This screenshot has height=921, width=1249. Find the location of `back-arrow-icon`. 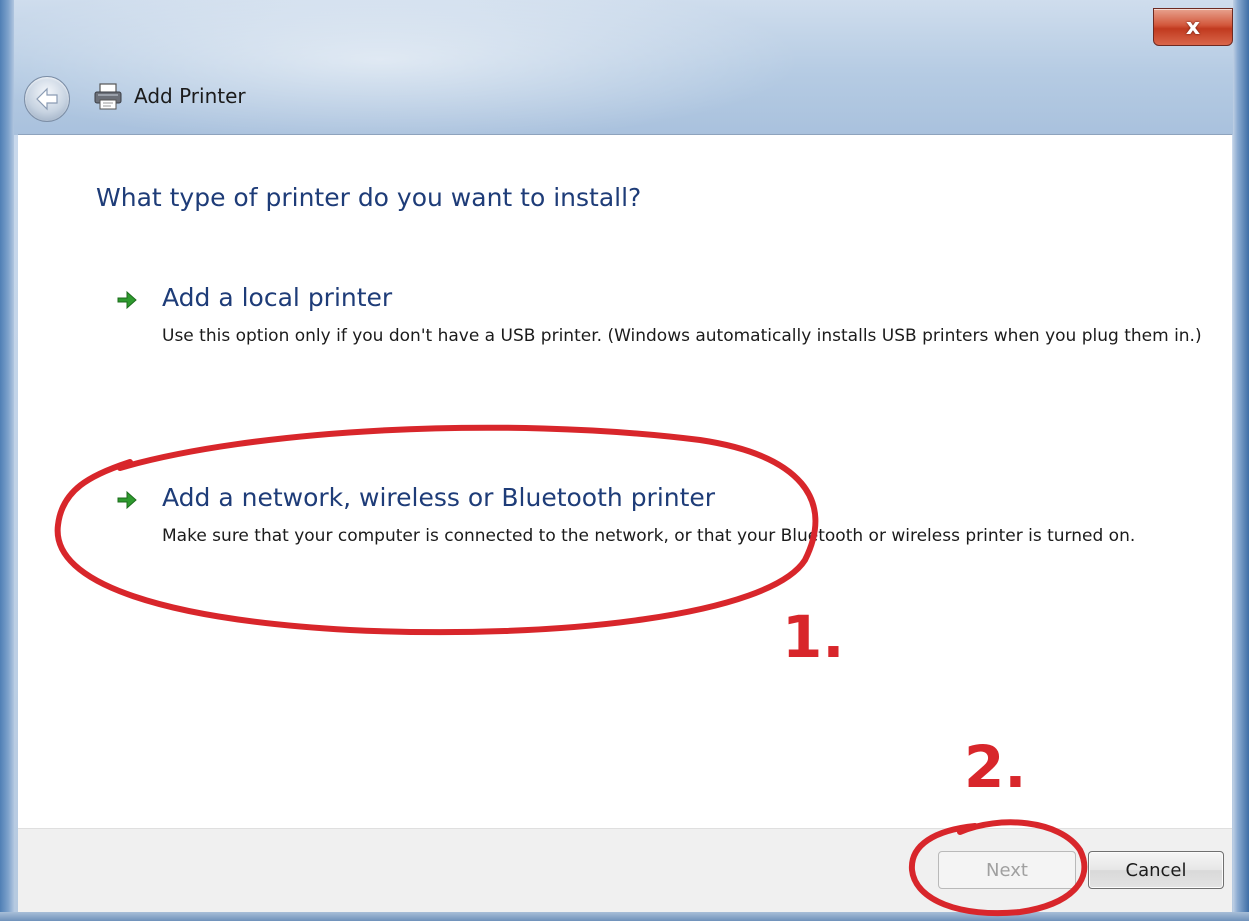

back-arrow-icon is located at coordinates (47, 99).